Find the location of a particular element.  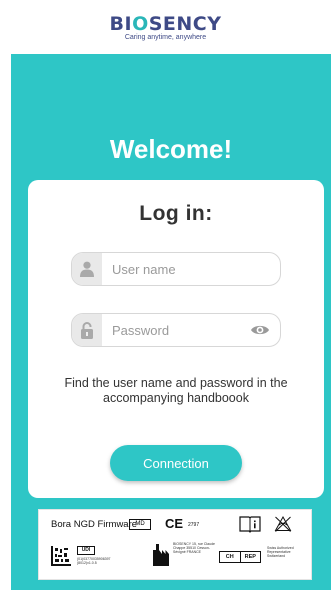

username-field is located at coordinates (176, 269).